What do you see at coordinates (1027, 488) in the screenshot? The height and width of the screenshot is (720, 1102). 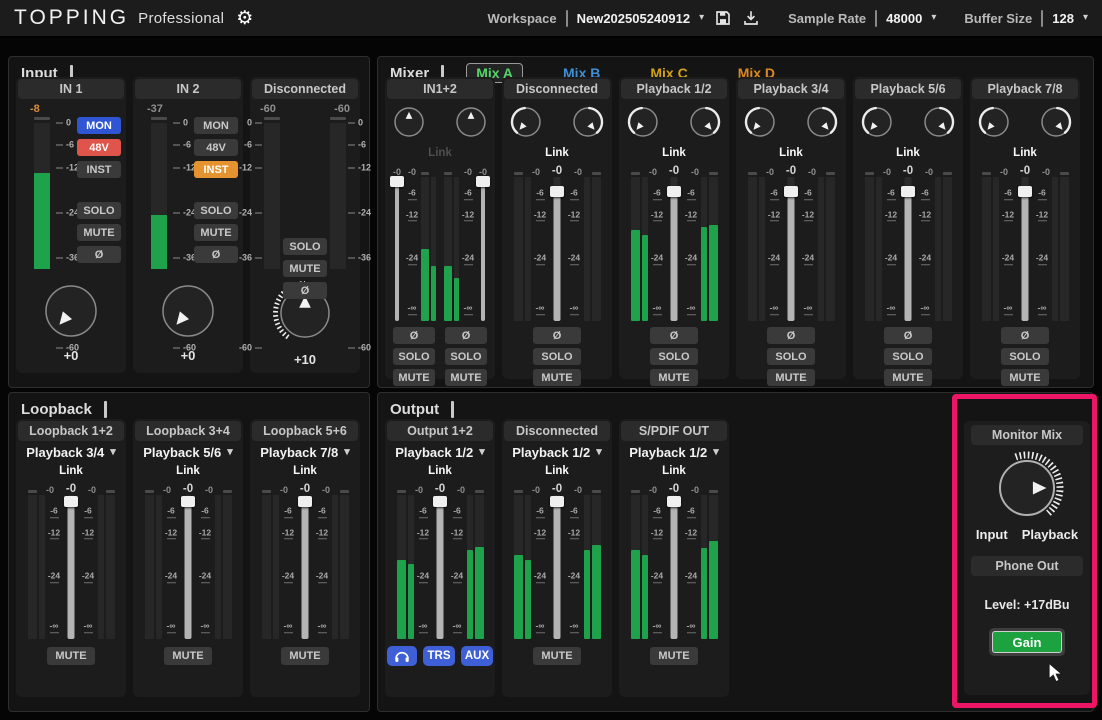 I see `monitor-mix-knob` at bounding box center [1027, 488].